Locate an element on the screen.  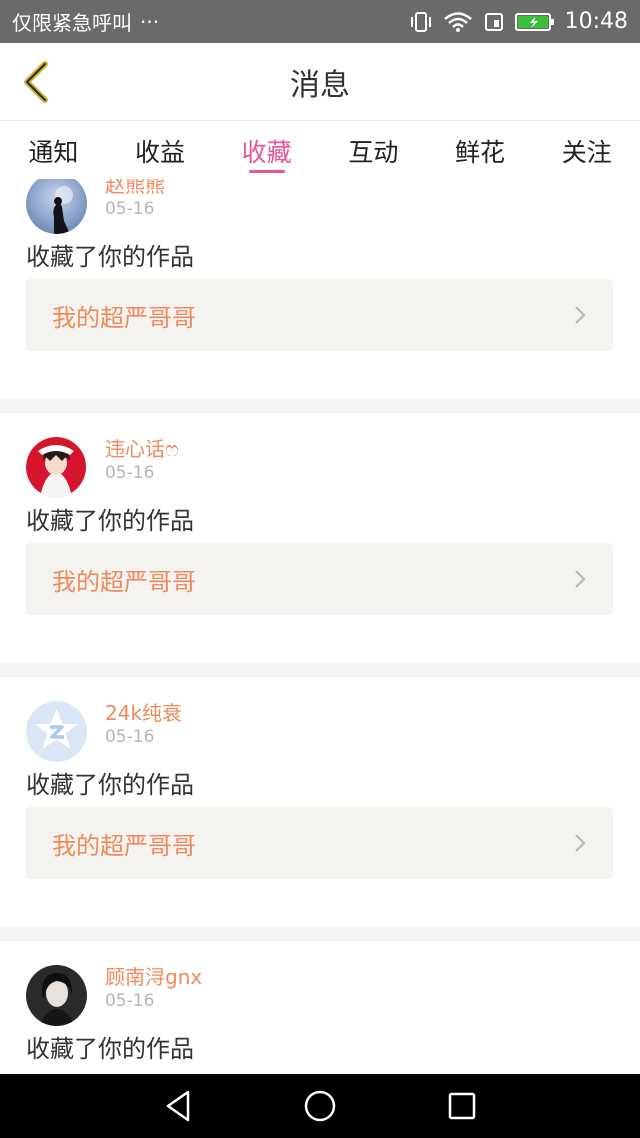
username: 顾南浔gnx is located at coordinates (153, 975).